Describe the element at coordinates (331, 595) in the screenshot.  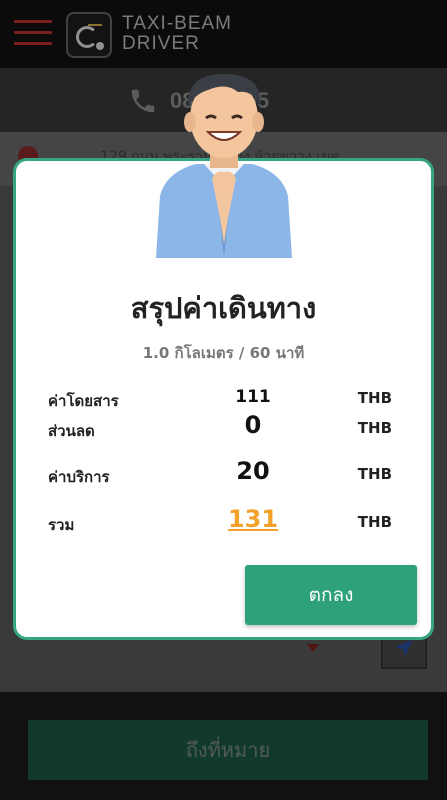
I see `ok-button: ตกลง` at that location.